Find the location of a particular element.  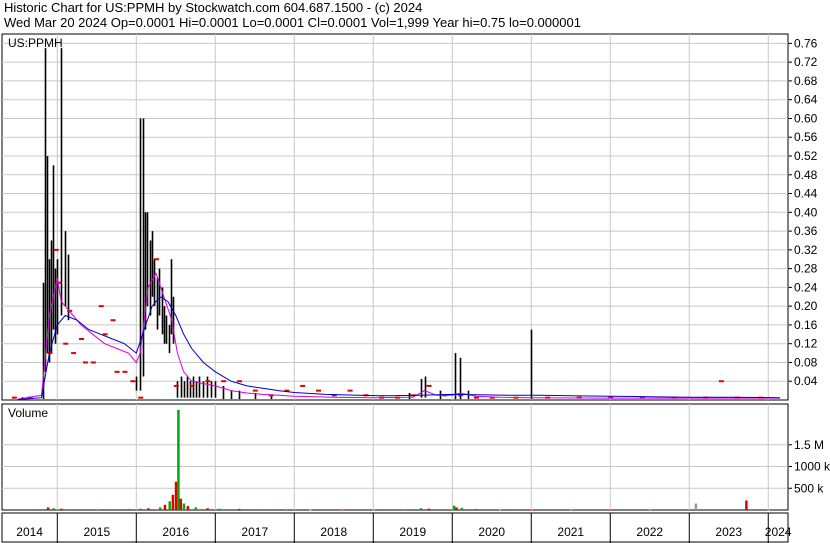

price-tick-label: 0.04 is located at coordinates (806, 381).